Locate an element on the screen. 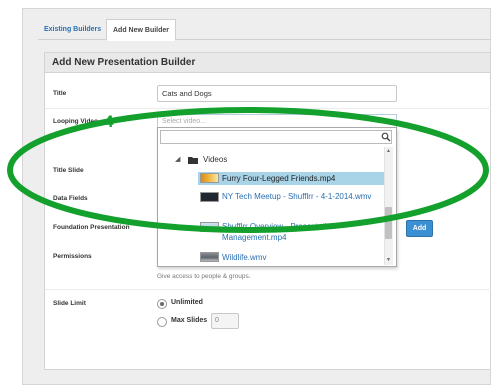  expand-caret-icon: ◢ is located at coordinates (177, 159).